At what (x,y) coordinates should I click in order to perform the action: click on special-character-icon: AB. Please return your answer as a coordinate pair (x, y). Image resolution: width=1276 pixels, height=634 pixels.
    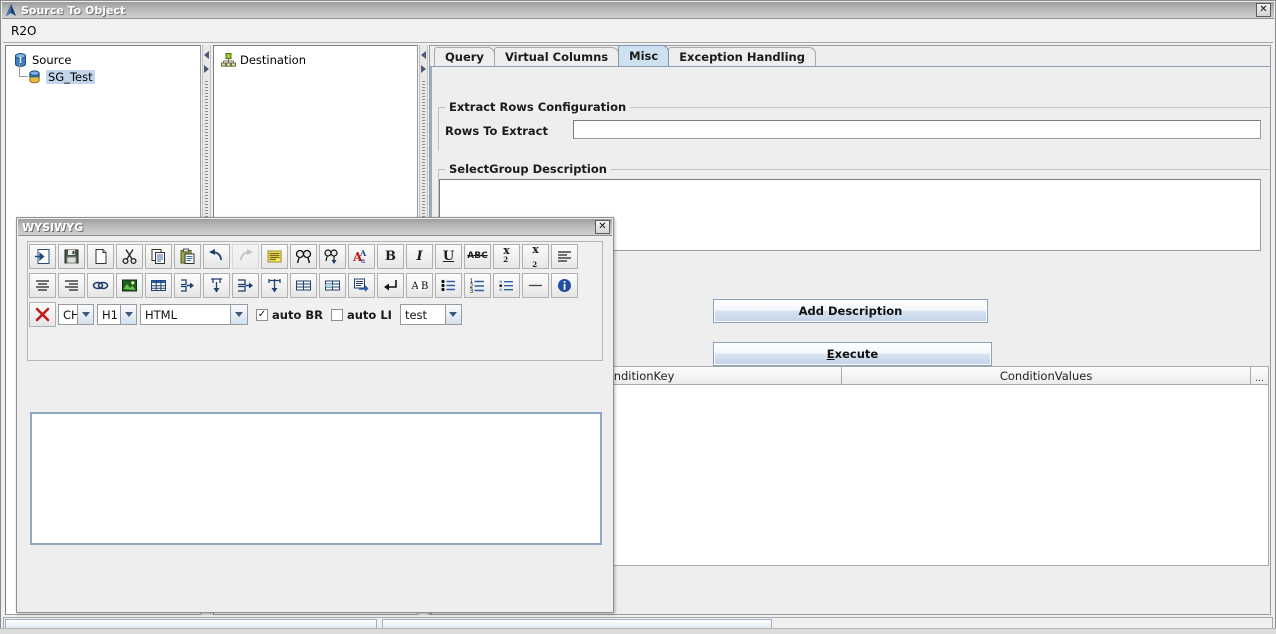
    Looking at the image, I should click on (419, 285).